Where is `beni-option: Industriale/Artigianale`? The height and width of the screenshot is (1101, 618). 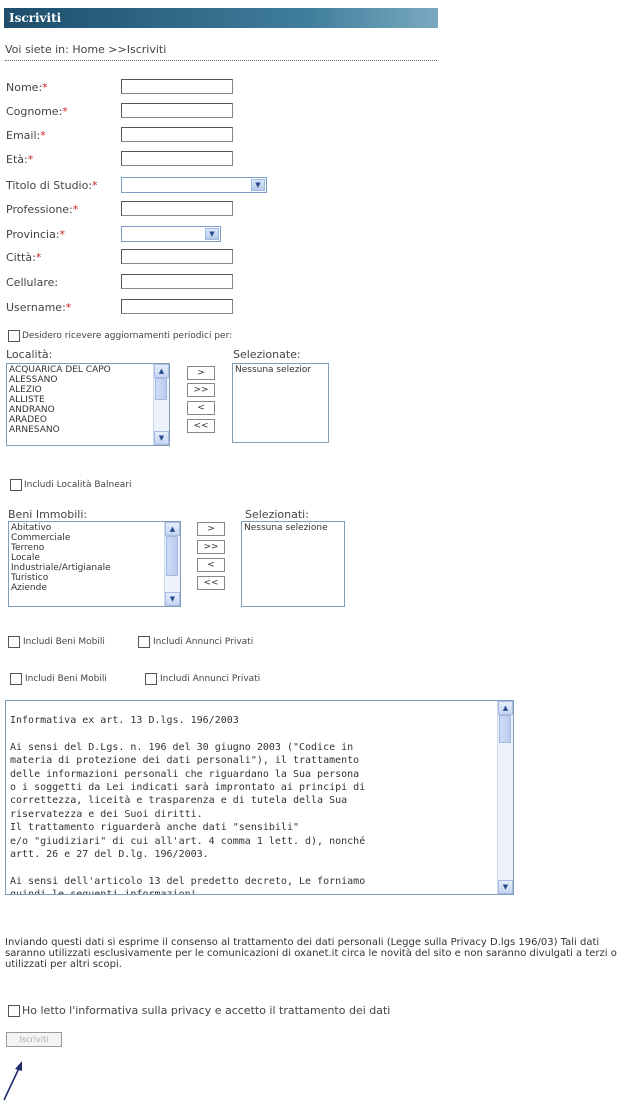
beni-option: Industriale/Artigianale is located at coordinates (87, 568).